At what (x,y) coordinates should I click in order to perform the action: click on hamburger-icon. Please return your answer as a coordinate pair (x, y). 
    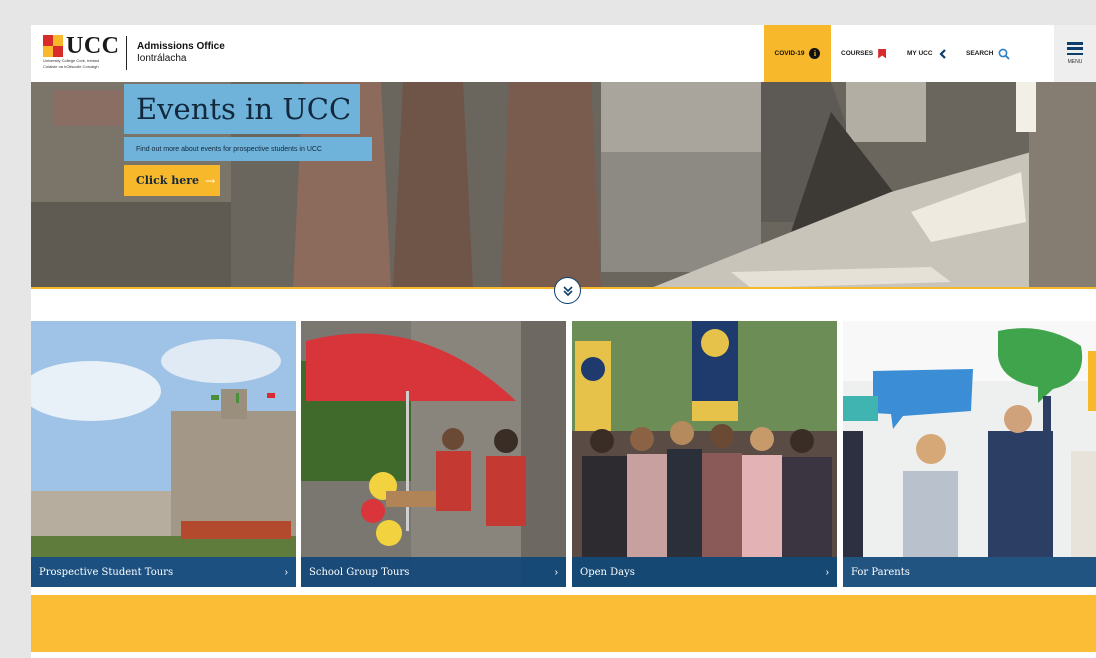
    Looking at the image, I should click on (1075, 48).